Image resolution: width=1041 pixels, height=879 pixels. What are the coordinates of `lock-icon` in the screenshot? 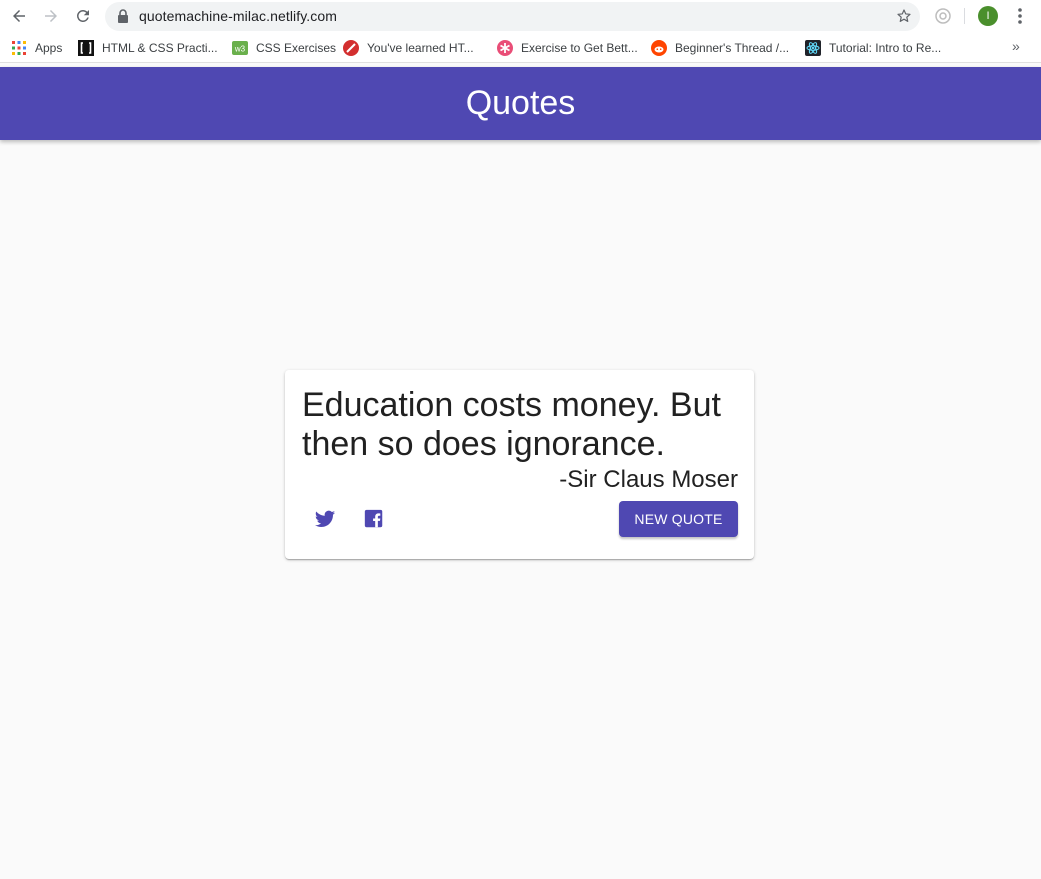 It's located at (123, 16).